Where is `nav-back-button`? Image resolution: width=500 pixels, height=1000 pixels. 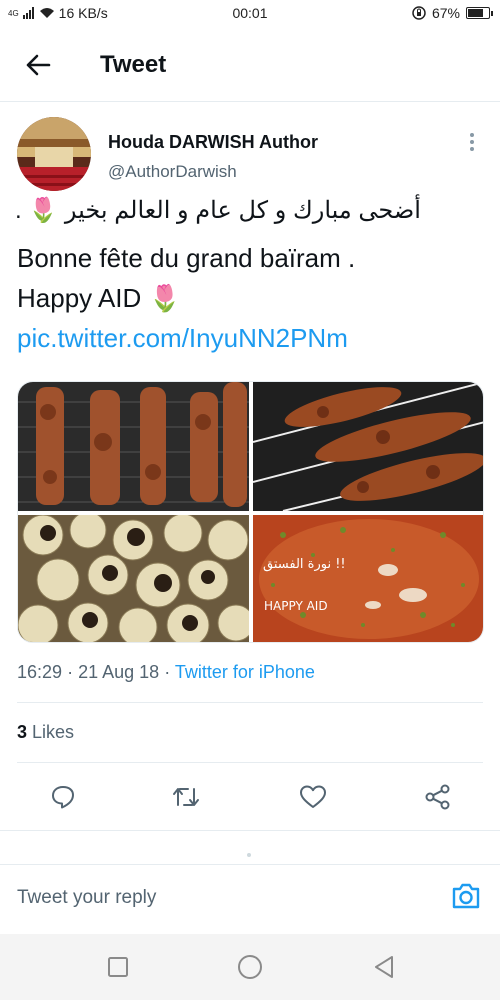 nav-back-button is located at coordinates (384, 967).